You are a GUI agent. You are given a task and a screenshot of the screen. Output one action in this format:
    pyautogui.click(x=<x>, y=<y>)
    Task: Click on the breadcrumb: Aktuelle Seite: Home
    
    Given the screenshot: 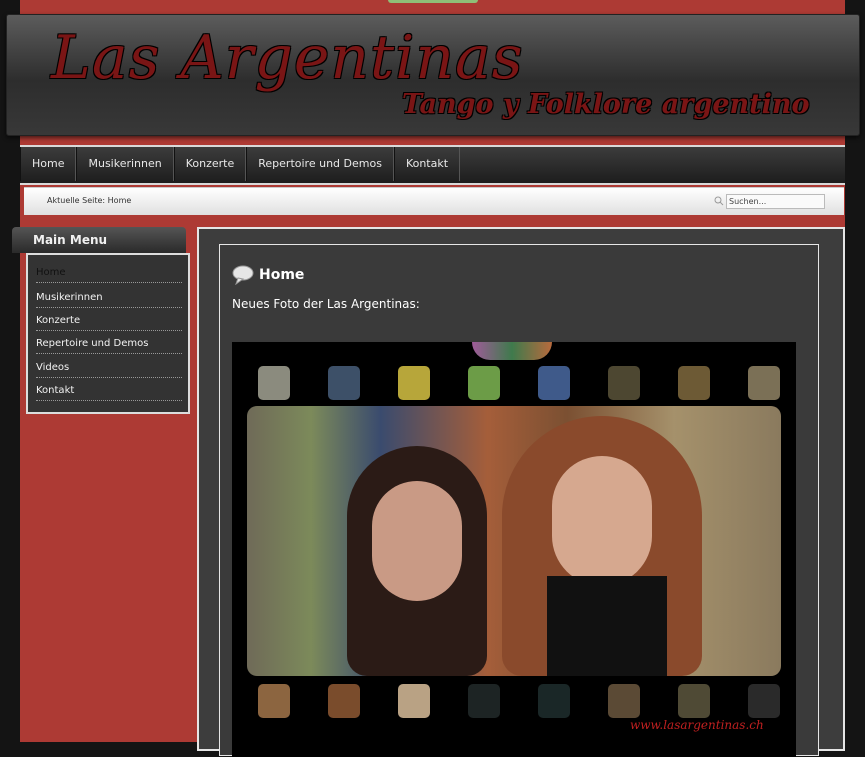 What is the action you would take?
    pyautogui.click(x=89, y=200)
    